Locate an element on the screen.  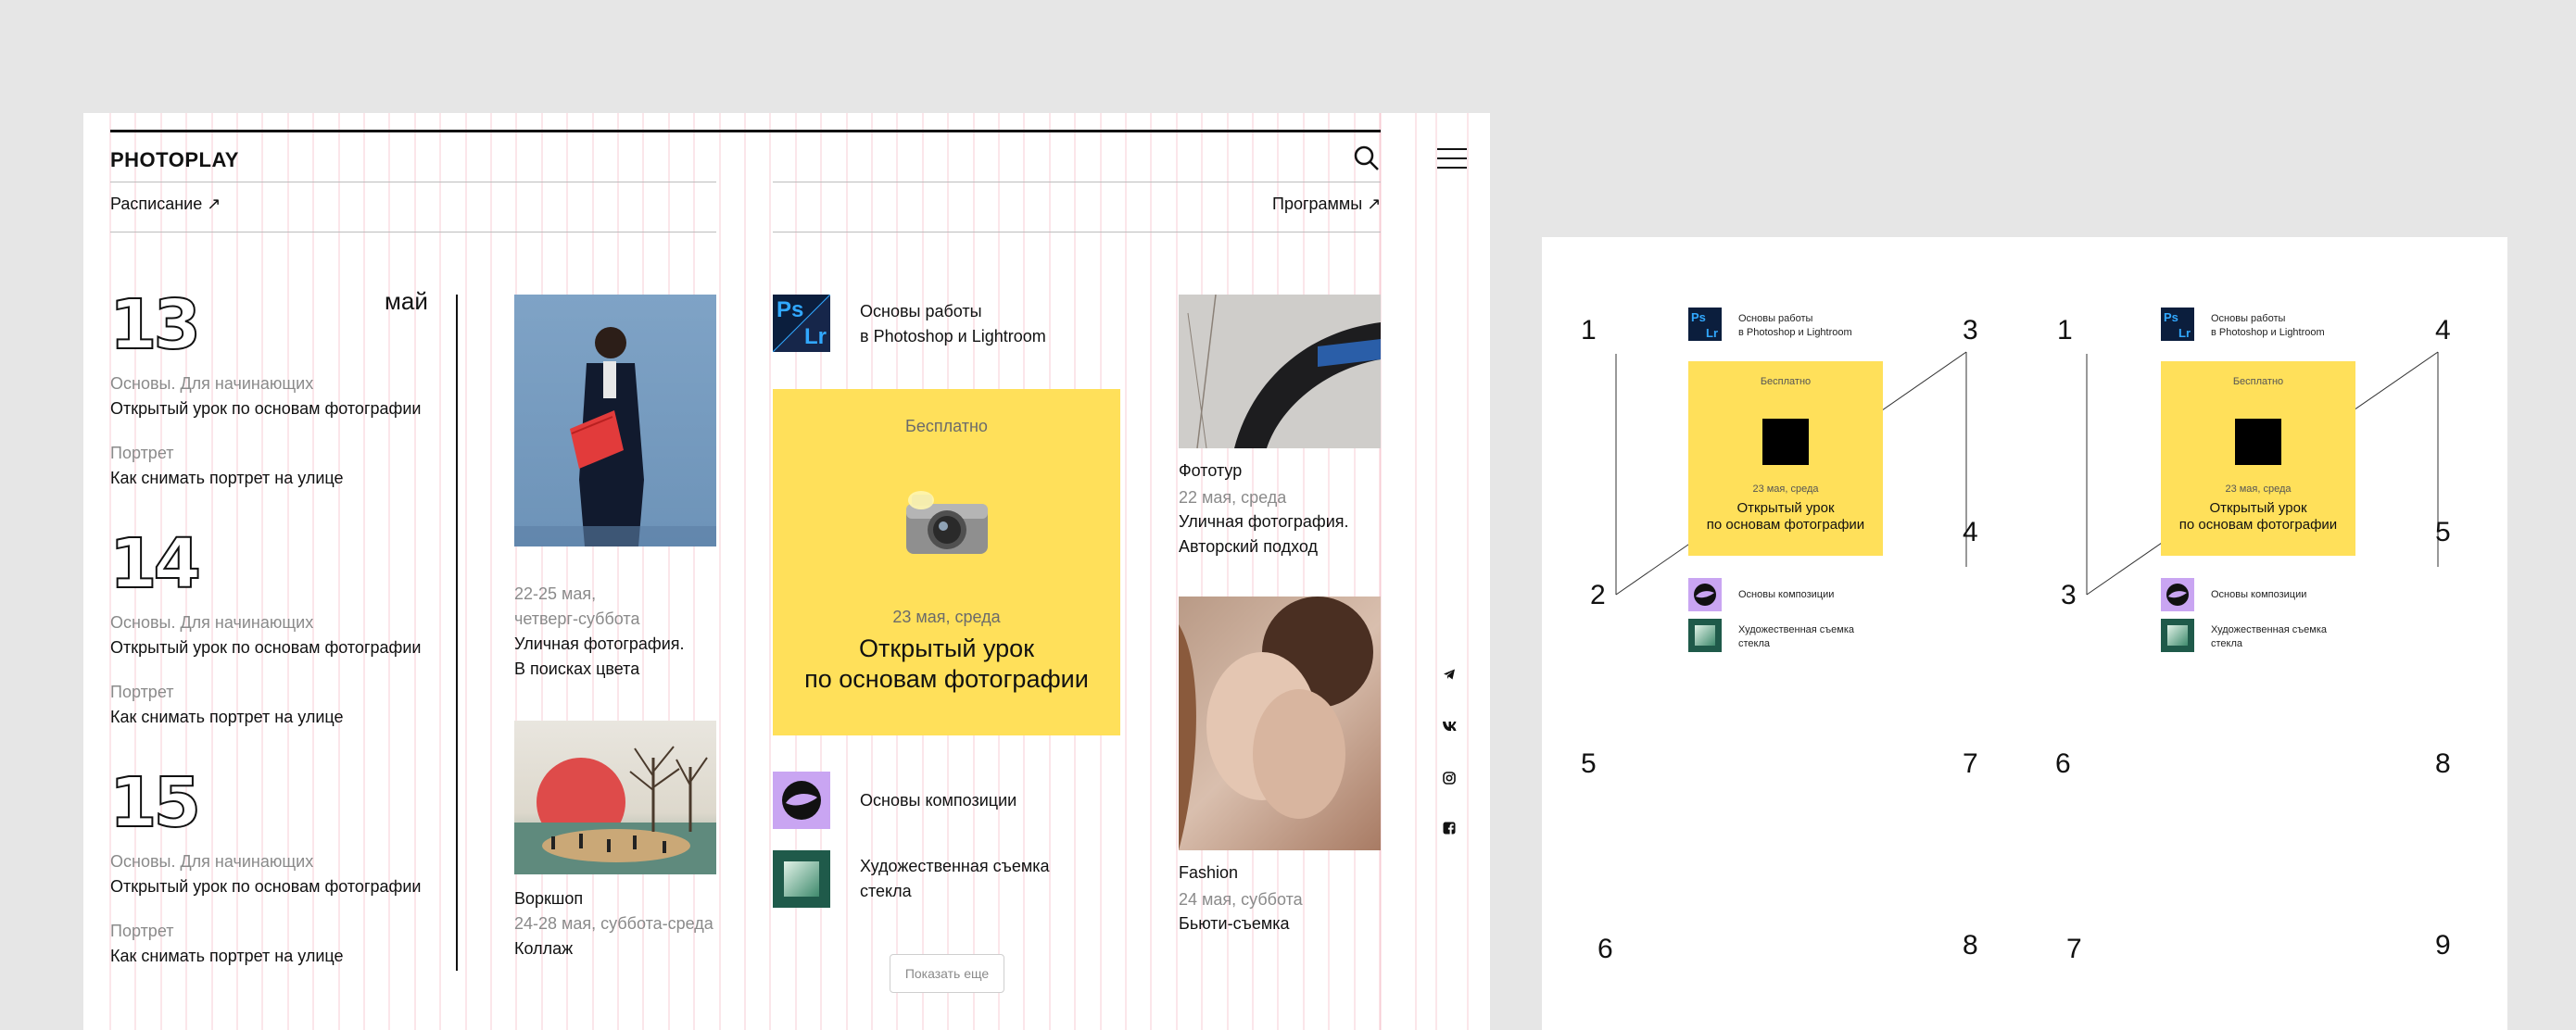
event-description-link: Бьюти-съемка is located at coordinates (1234, 924).